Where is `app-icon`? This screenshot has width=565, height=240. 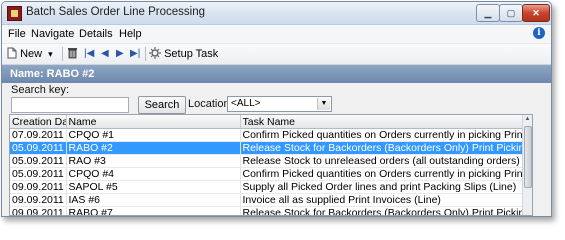 app-icon is located at coordinates (14, 13).